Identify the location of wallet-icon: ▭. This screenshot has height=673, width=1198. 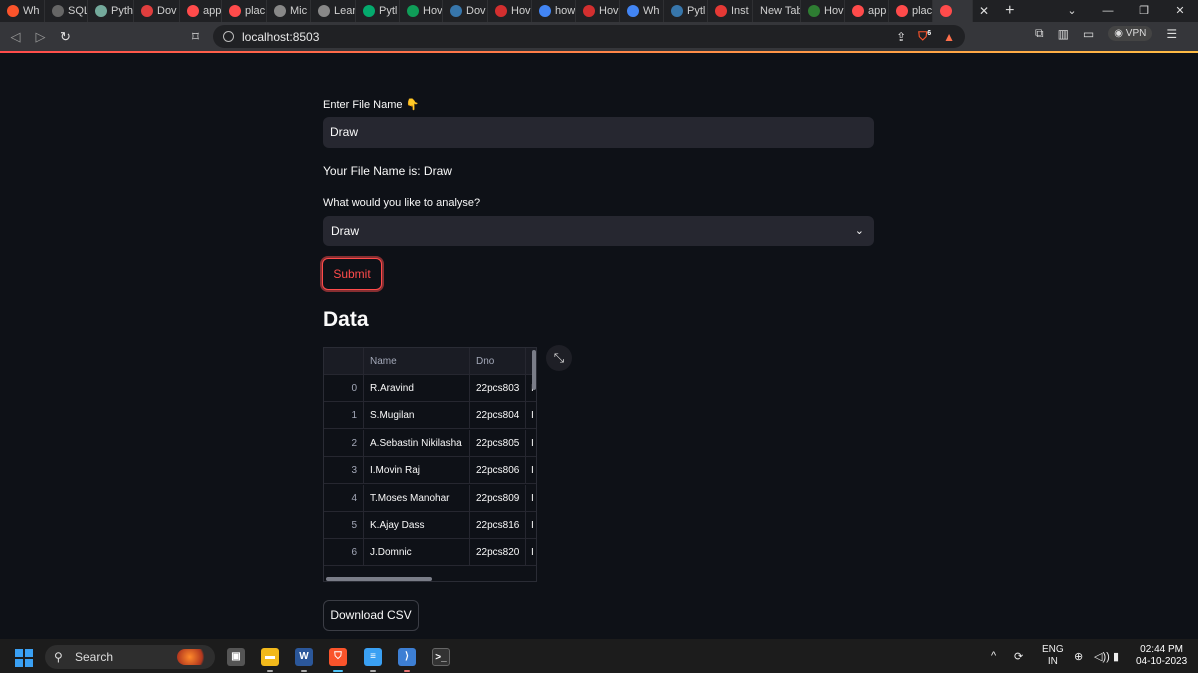
(1088, 34).